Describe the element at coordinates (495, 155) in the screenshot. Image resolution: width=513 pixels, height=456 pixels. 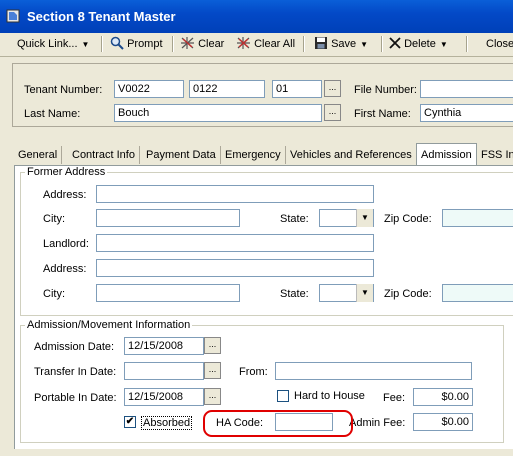
I see `tab-fss: FSS In` at that location.